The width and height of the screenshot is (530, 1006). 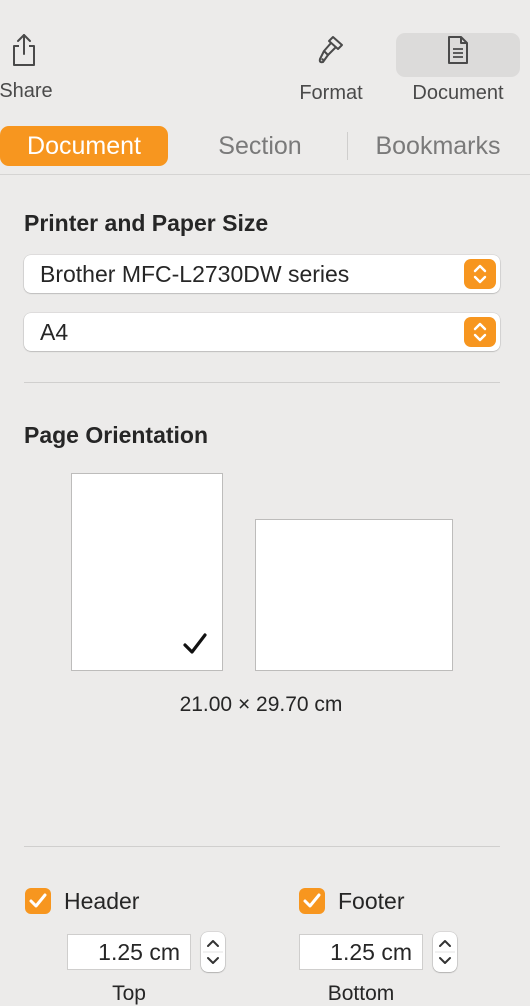 I want to click on tab-bookmarks: Bookmarks, so click(x=438, y=146).